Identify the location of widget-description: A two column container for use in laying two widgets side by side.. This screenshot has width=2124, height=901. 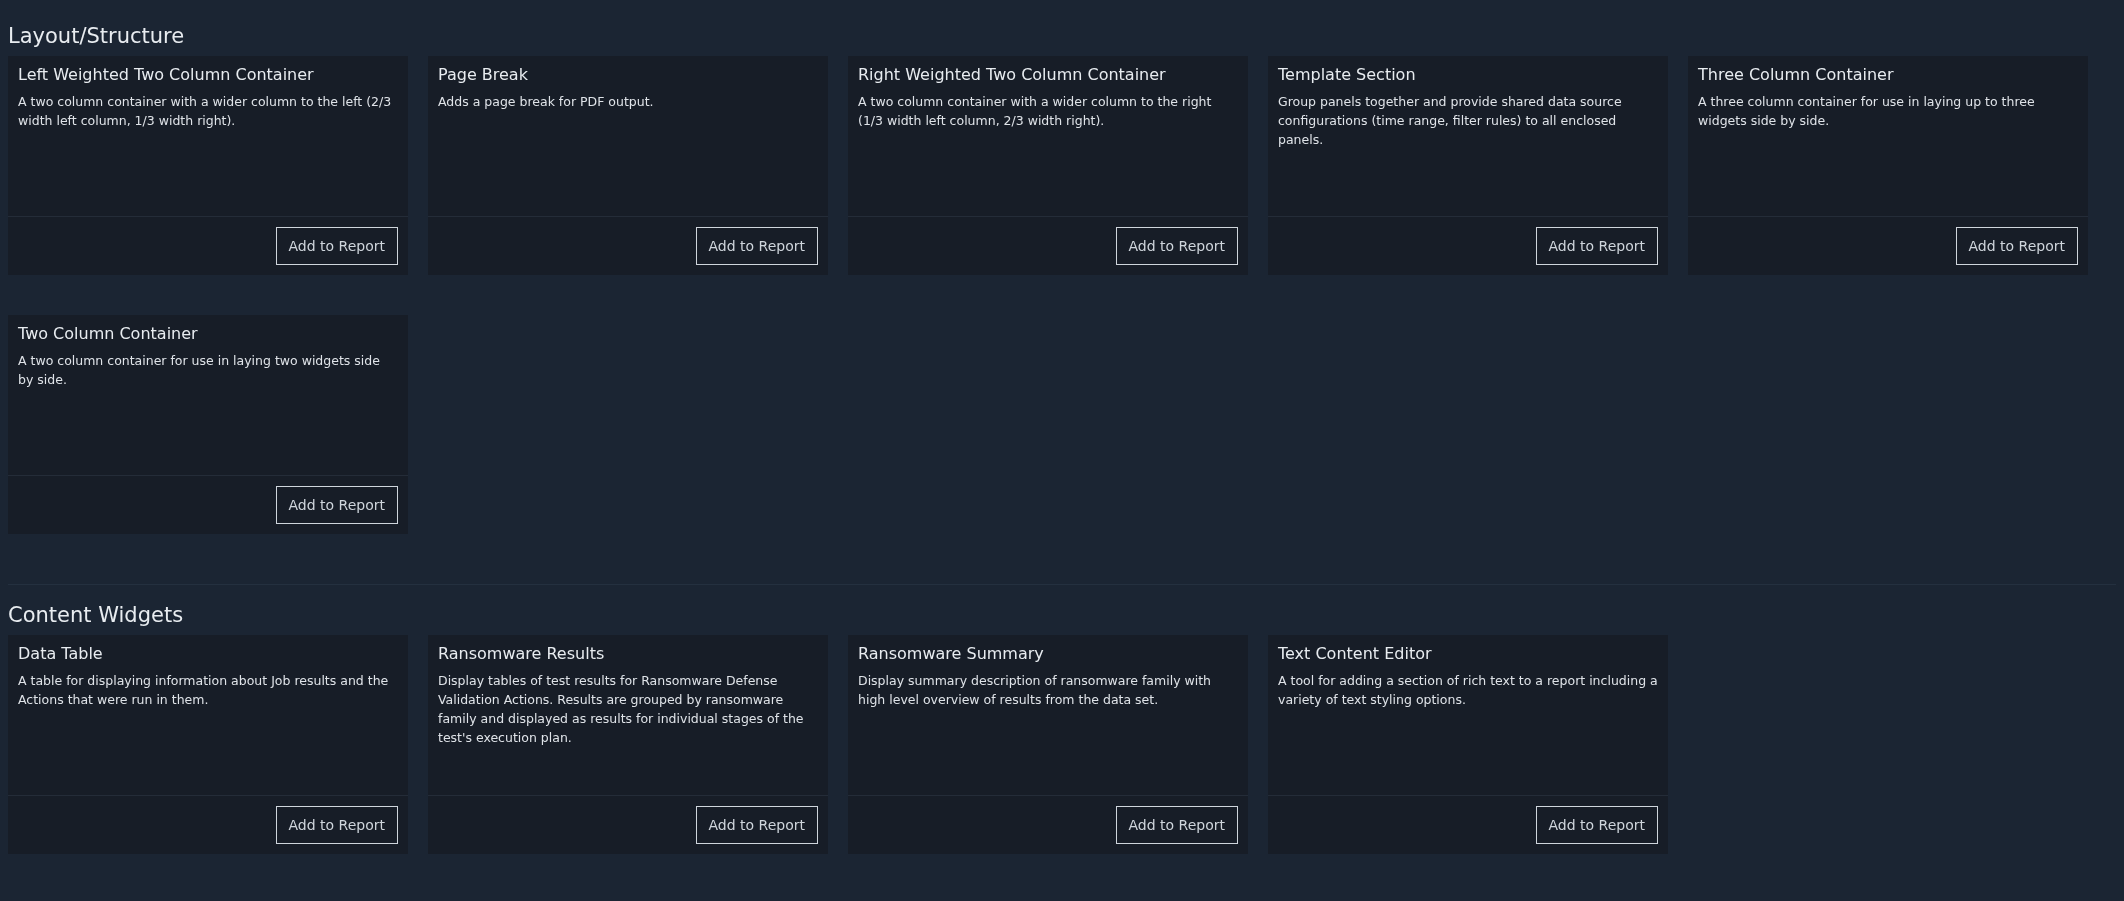
(199, 370).